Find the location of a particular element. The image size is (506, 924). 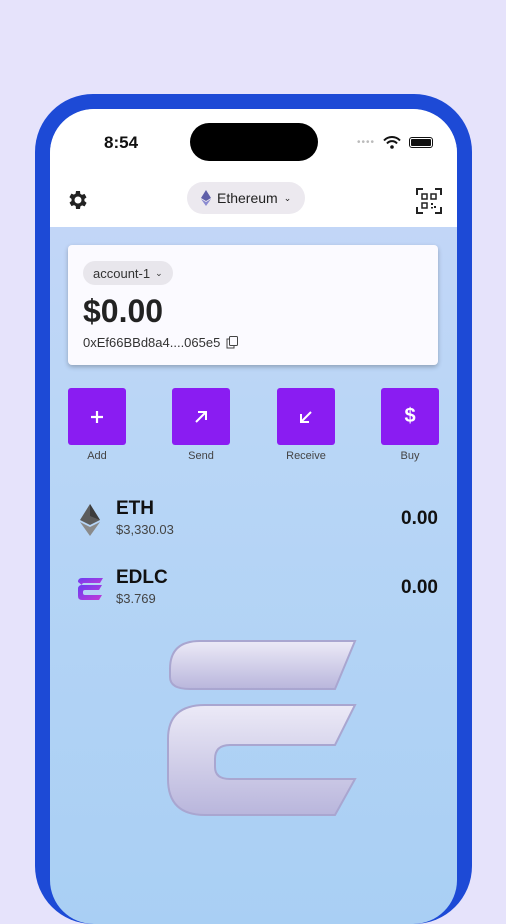

network-selector: Ethereum ⌄ is located at coordinates (246, 198).